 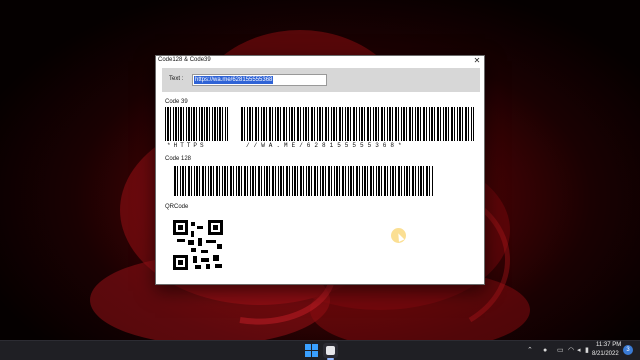 I want to click on taskbar: ⌃ ● ▭ ◠ ◂ ▮ 11:37 PM 8/21/2022 3, so click(x=320, y=350).